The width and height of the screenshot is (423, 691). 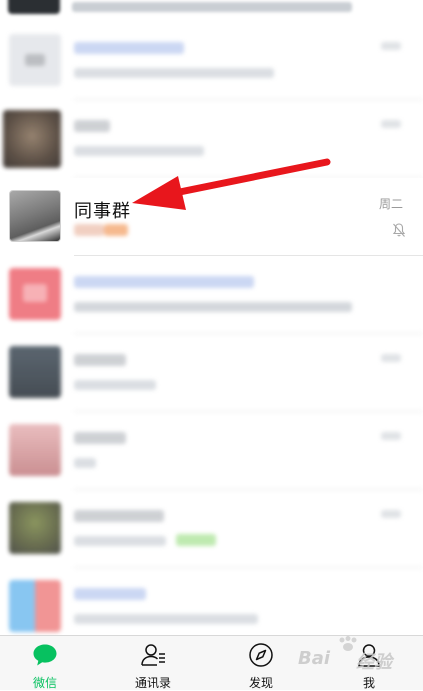 What do you see at coordinates (261, 655) in the screenshot?
I see `compass-icon` at bounding box center [261, 655].